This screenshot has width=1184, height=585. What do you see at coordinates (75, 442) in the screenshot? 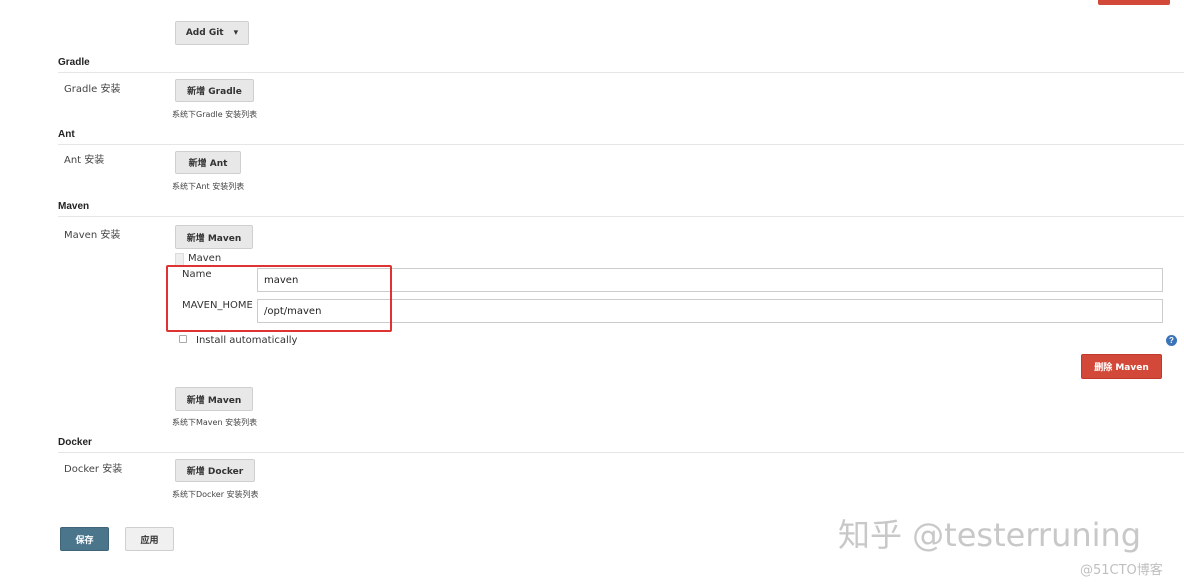
I see `docker-section-title: Docker` at bounding box center [75, 442].